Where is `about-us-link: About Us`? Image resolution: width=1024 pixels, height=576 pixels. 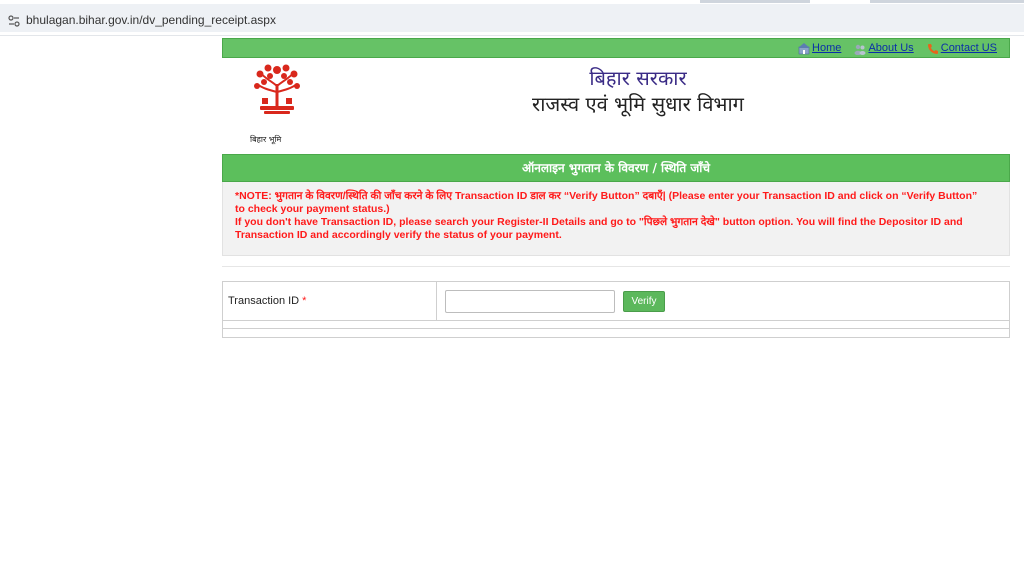
about-us-link: About Us is located at coordinates (884, 48).